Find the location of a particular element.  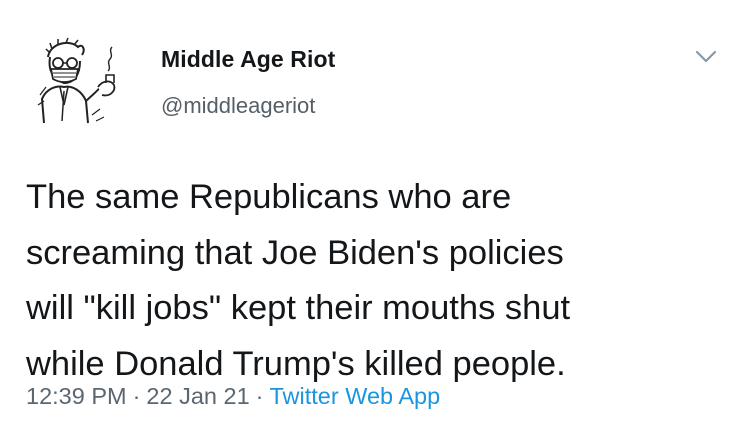

tweet-text-line: The same Republicans who are is located at coordinates (269, 197).